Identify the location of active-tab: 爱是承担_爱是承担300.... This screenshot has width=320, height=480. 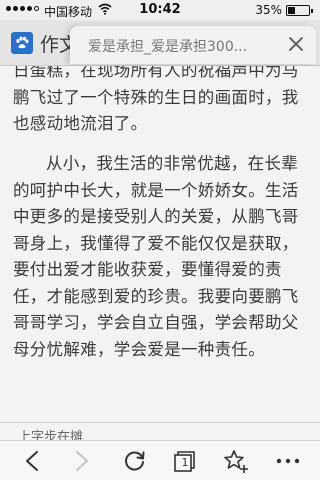
(193, 45).